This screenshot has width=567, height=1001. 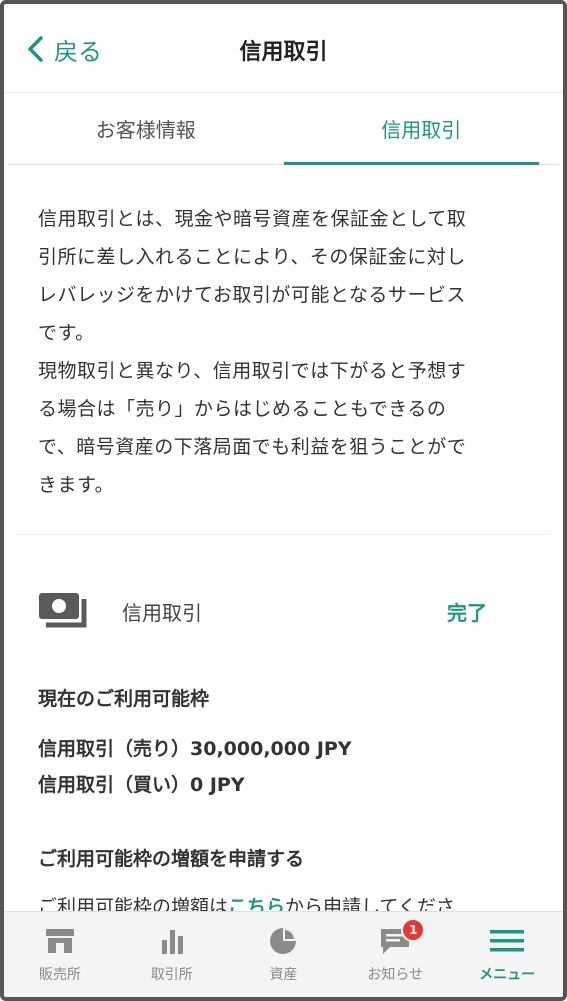 I want to click on nav-label-store: 販売所, so click(x=59, y=975).